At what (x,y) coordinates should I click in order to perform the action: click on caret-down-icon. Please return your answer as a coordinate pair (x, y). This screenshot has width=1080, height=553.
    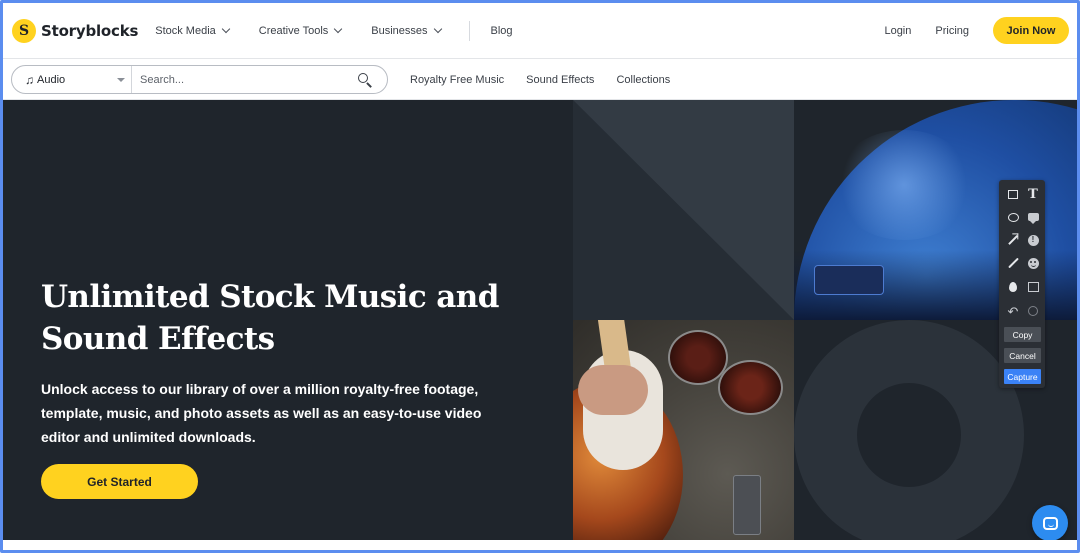
    Looking at the image, I should click on (121, 80).